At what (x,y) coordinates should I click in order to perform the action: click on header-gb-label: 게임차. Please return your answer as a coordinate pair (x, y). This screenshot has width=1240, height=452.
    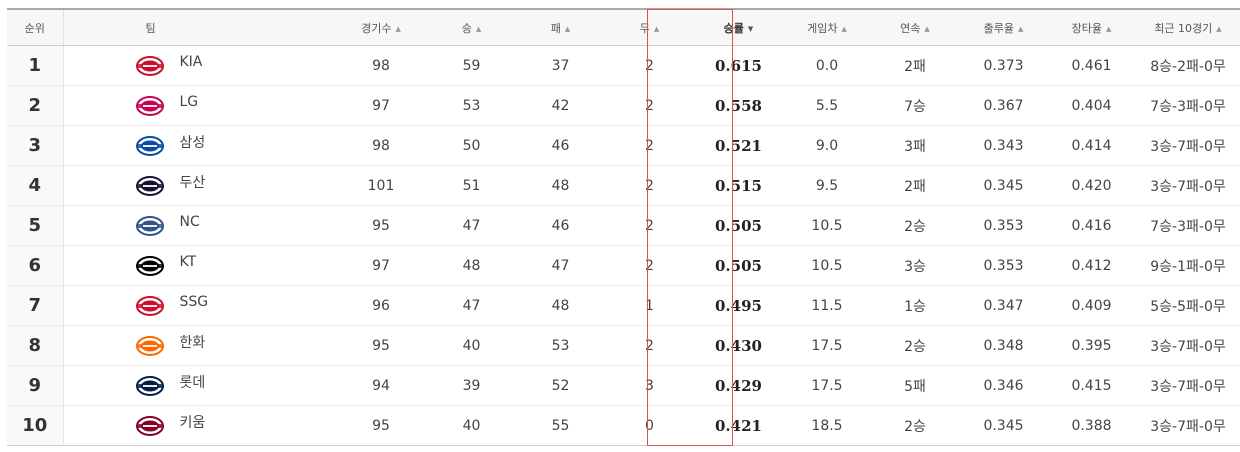
    Looking at the image, I should click on (822, 28).